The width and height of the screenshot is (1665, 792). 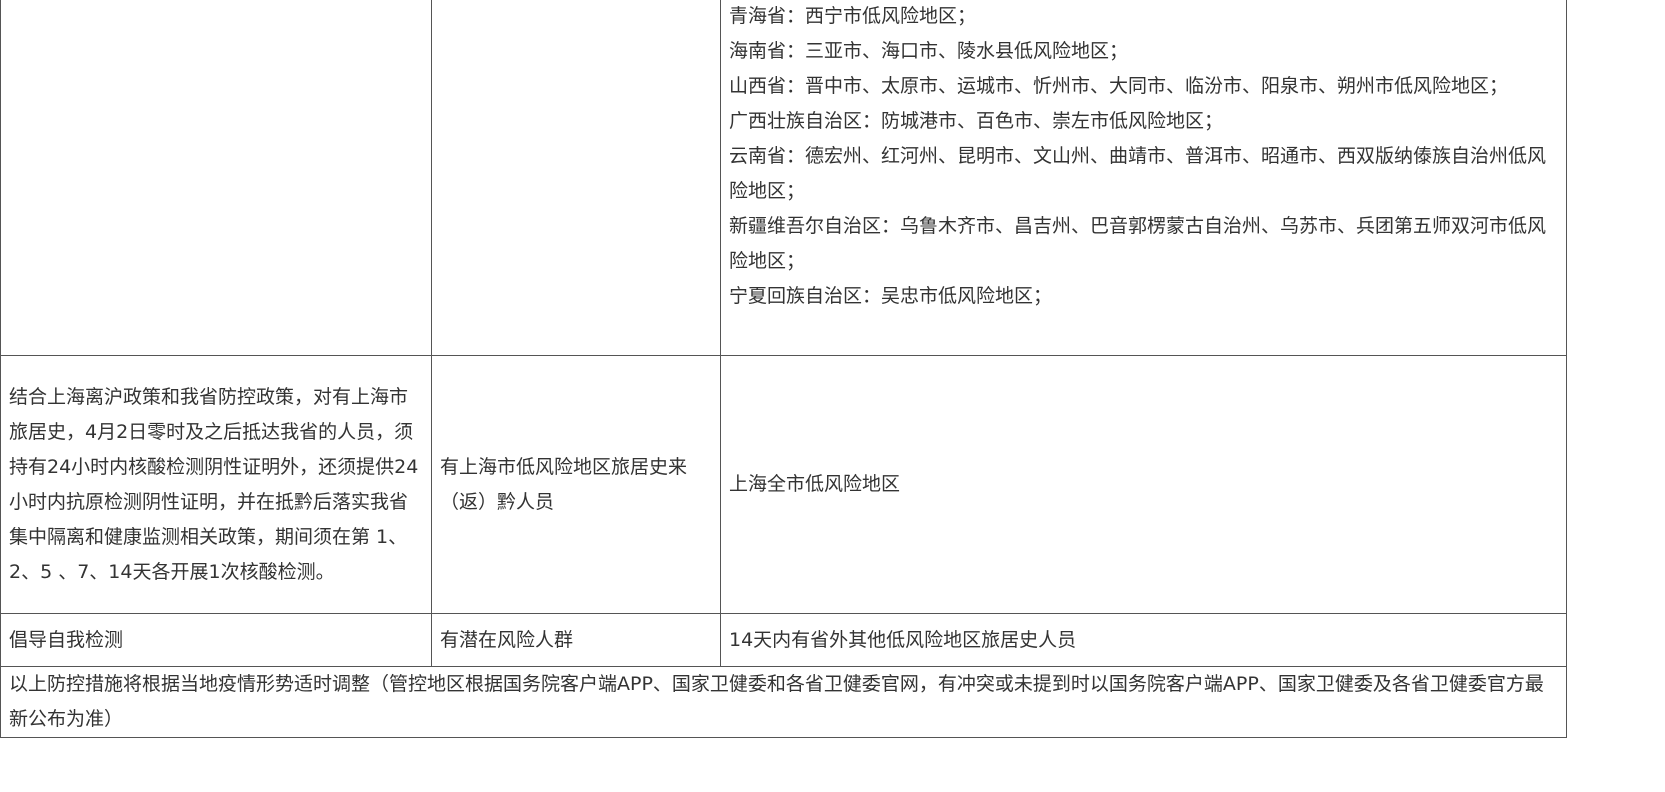 What do you see at coordinates (576, 178) in the screenshot?
I see `cell-people-regions` at bounding box center [576, 178].